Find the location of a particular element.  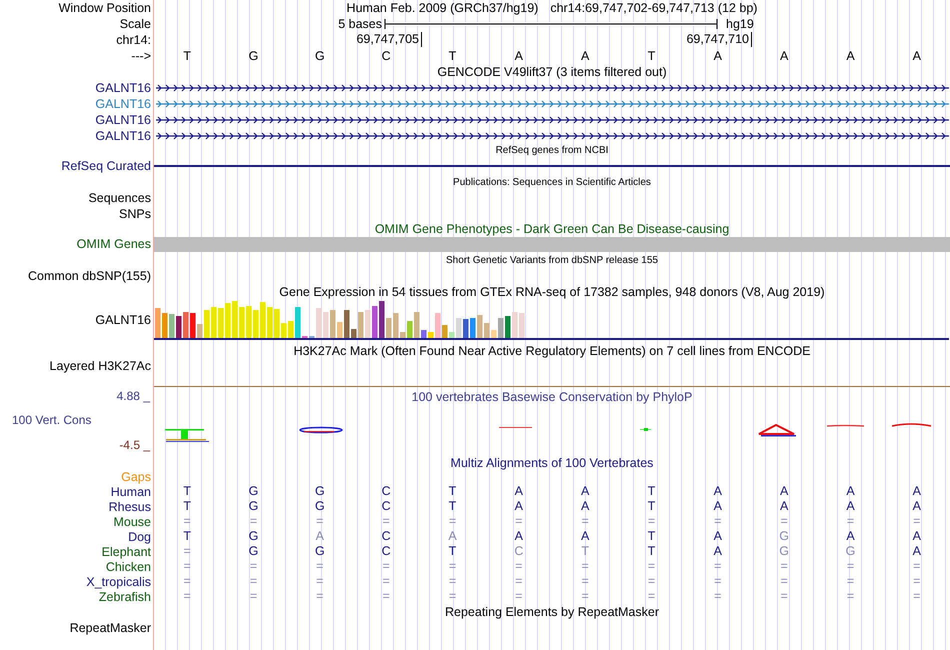

ruler-tick-label: 69,747,705 is located at coordinates (389, 39).